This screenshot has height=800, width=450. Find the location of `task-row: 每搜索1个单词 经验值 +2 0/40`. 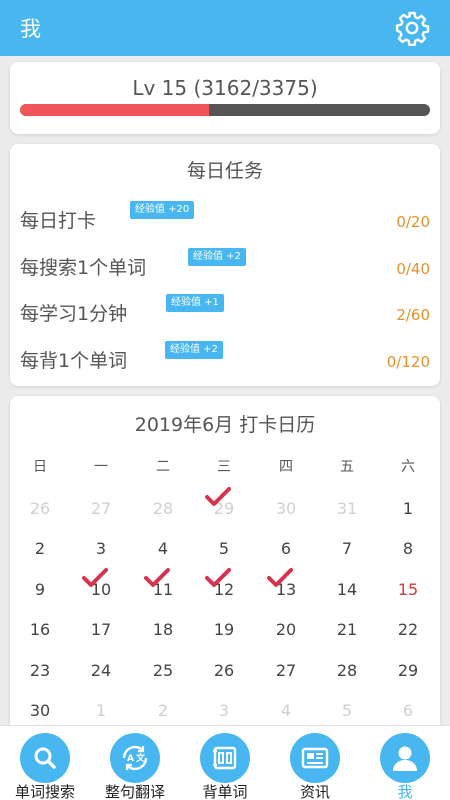

task-row: 每搜索1个单词 经验值 +2 0/40 is located at coordinates (225, 265).